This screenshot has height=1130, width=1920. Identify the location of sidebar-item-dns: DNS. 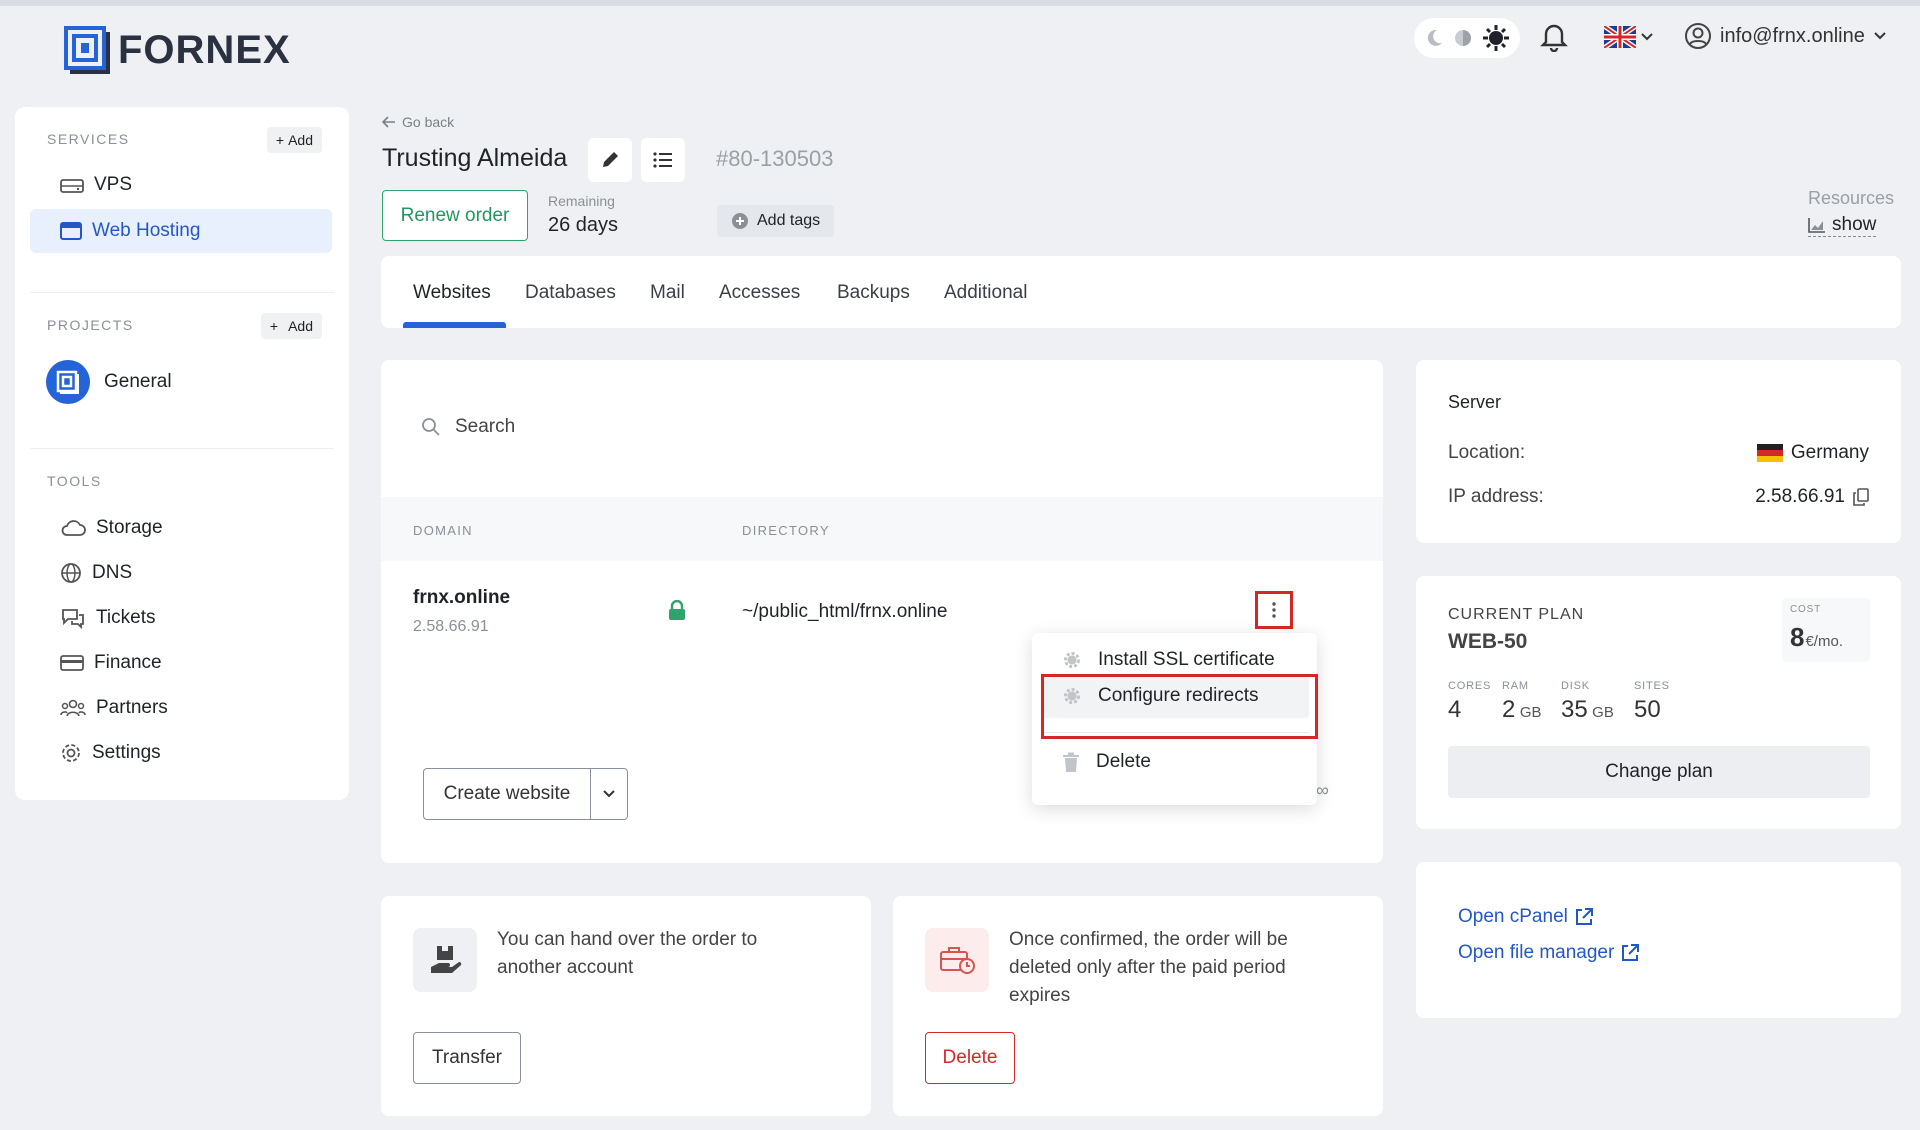
(181, 573).